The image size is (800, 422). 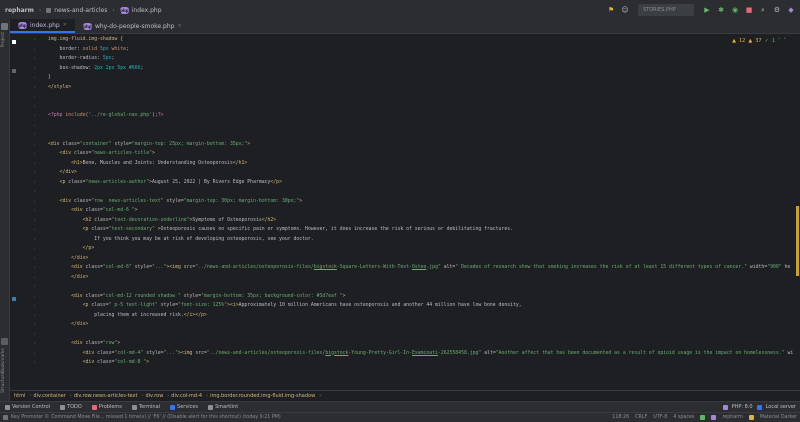 I want to click on bookmarks-icon, so click(x=4, y=341).